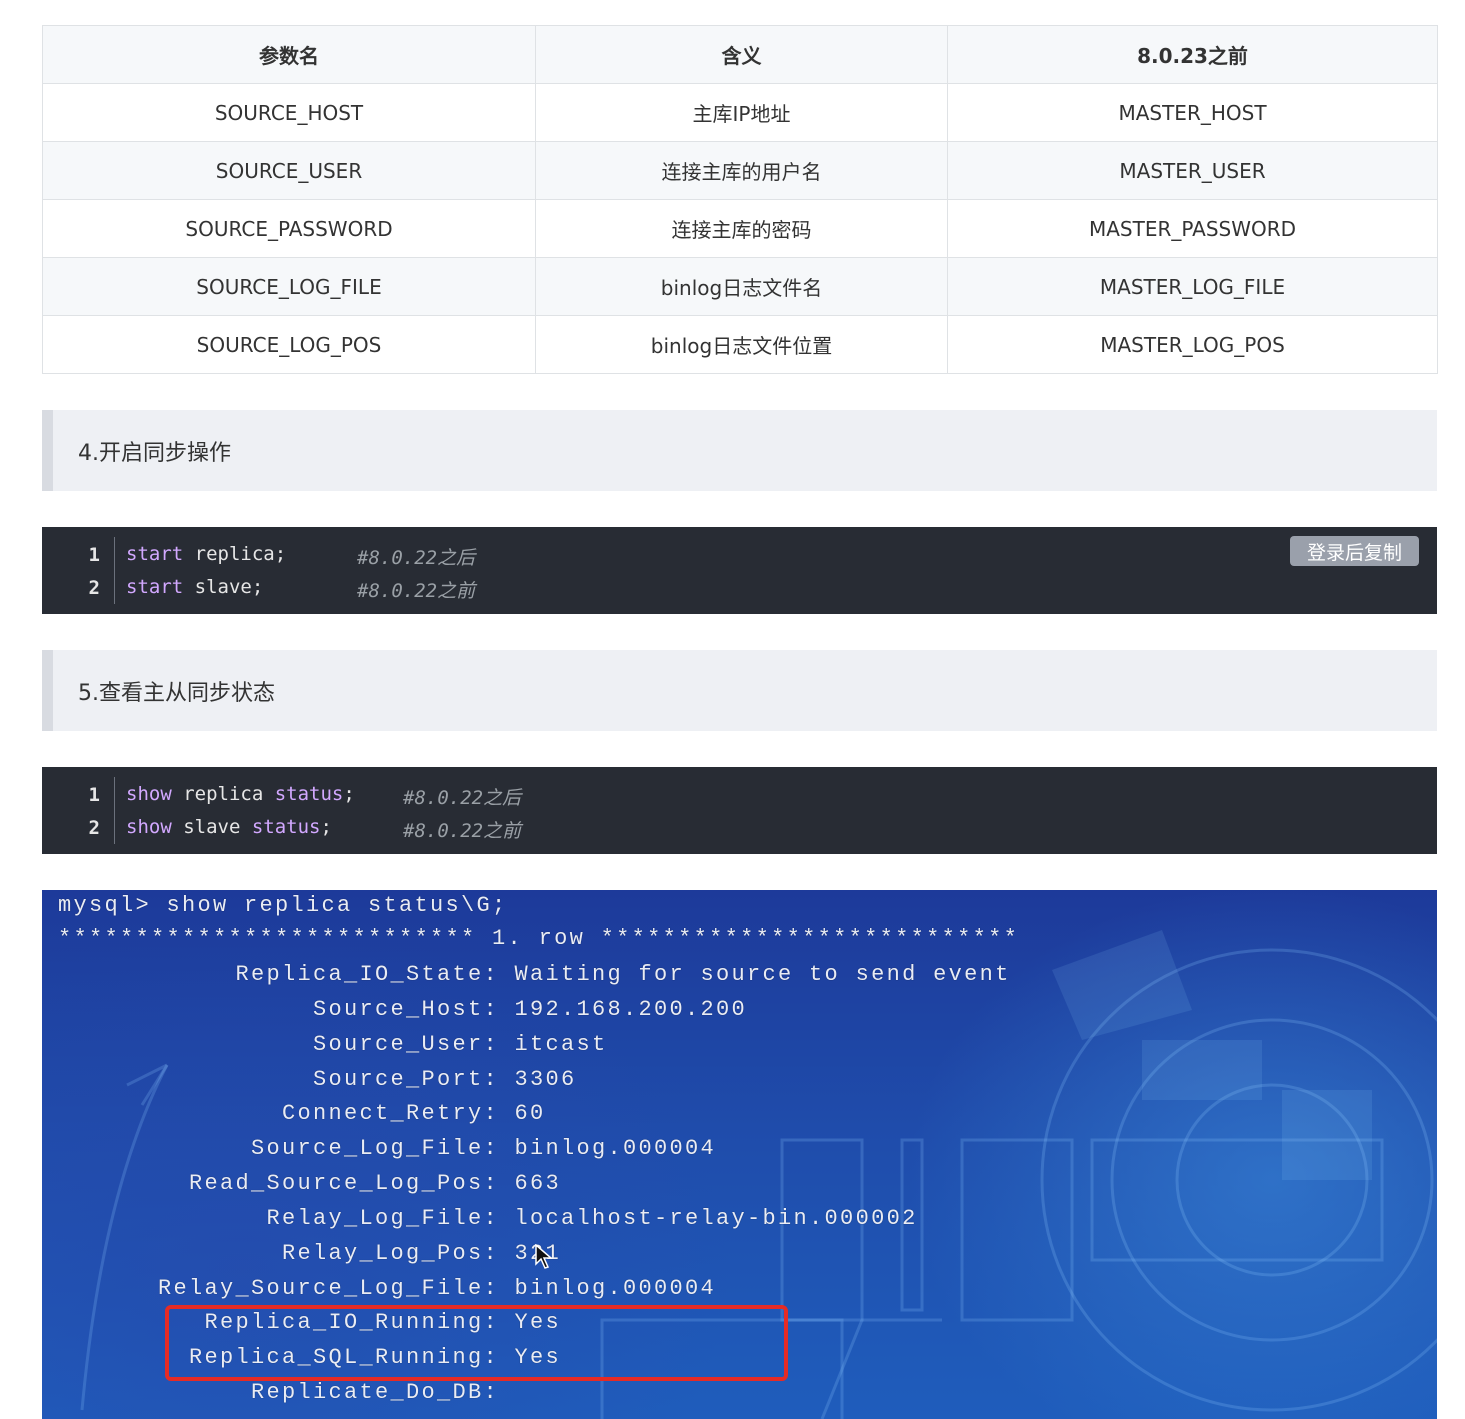 This screenshot has height=1419, width=1465. Describe the element at coordinates (289, 112) in the screenshot. I see `table-cell: SOURCE_HOST` at that location.